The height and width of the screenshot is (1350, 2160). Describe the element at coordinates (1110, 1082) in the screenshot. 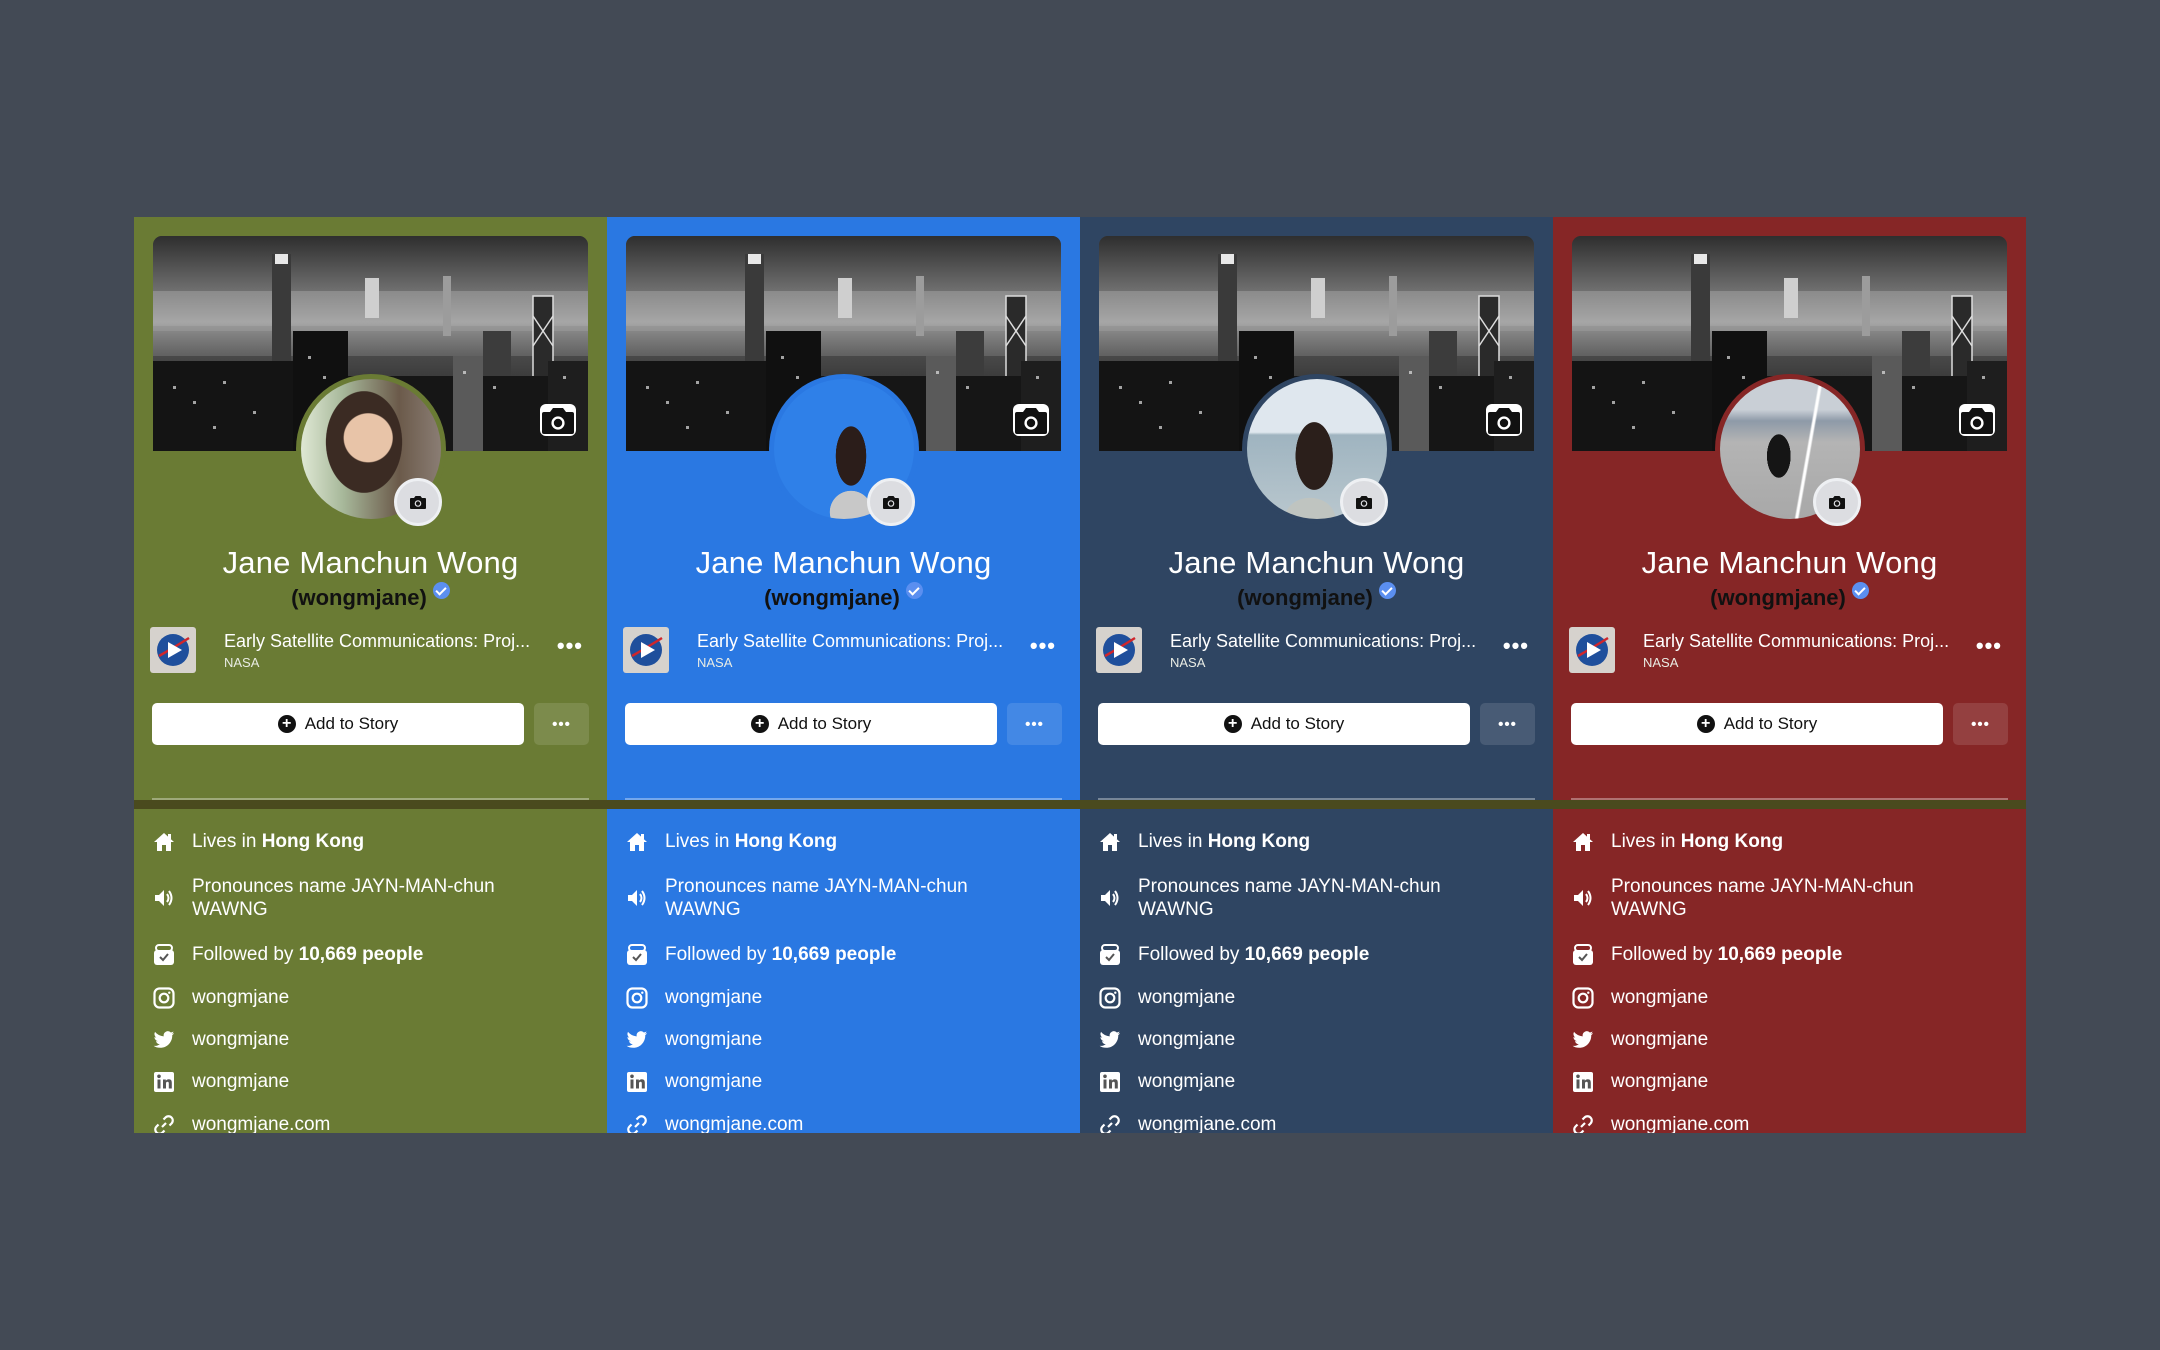

I see `linkedin-icon` at that location.